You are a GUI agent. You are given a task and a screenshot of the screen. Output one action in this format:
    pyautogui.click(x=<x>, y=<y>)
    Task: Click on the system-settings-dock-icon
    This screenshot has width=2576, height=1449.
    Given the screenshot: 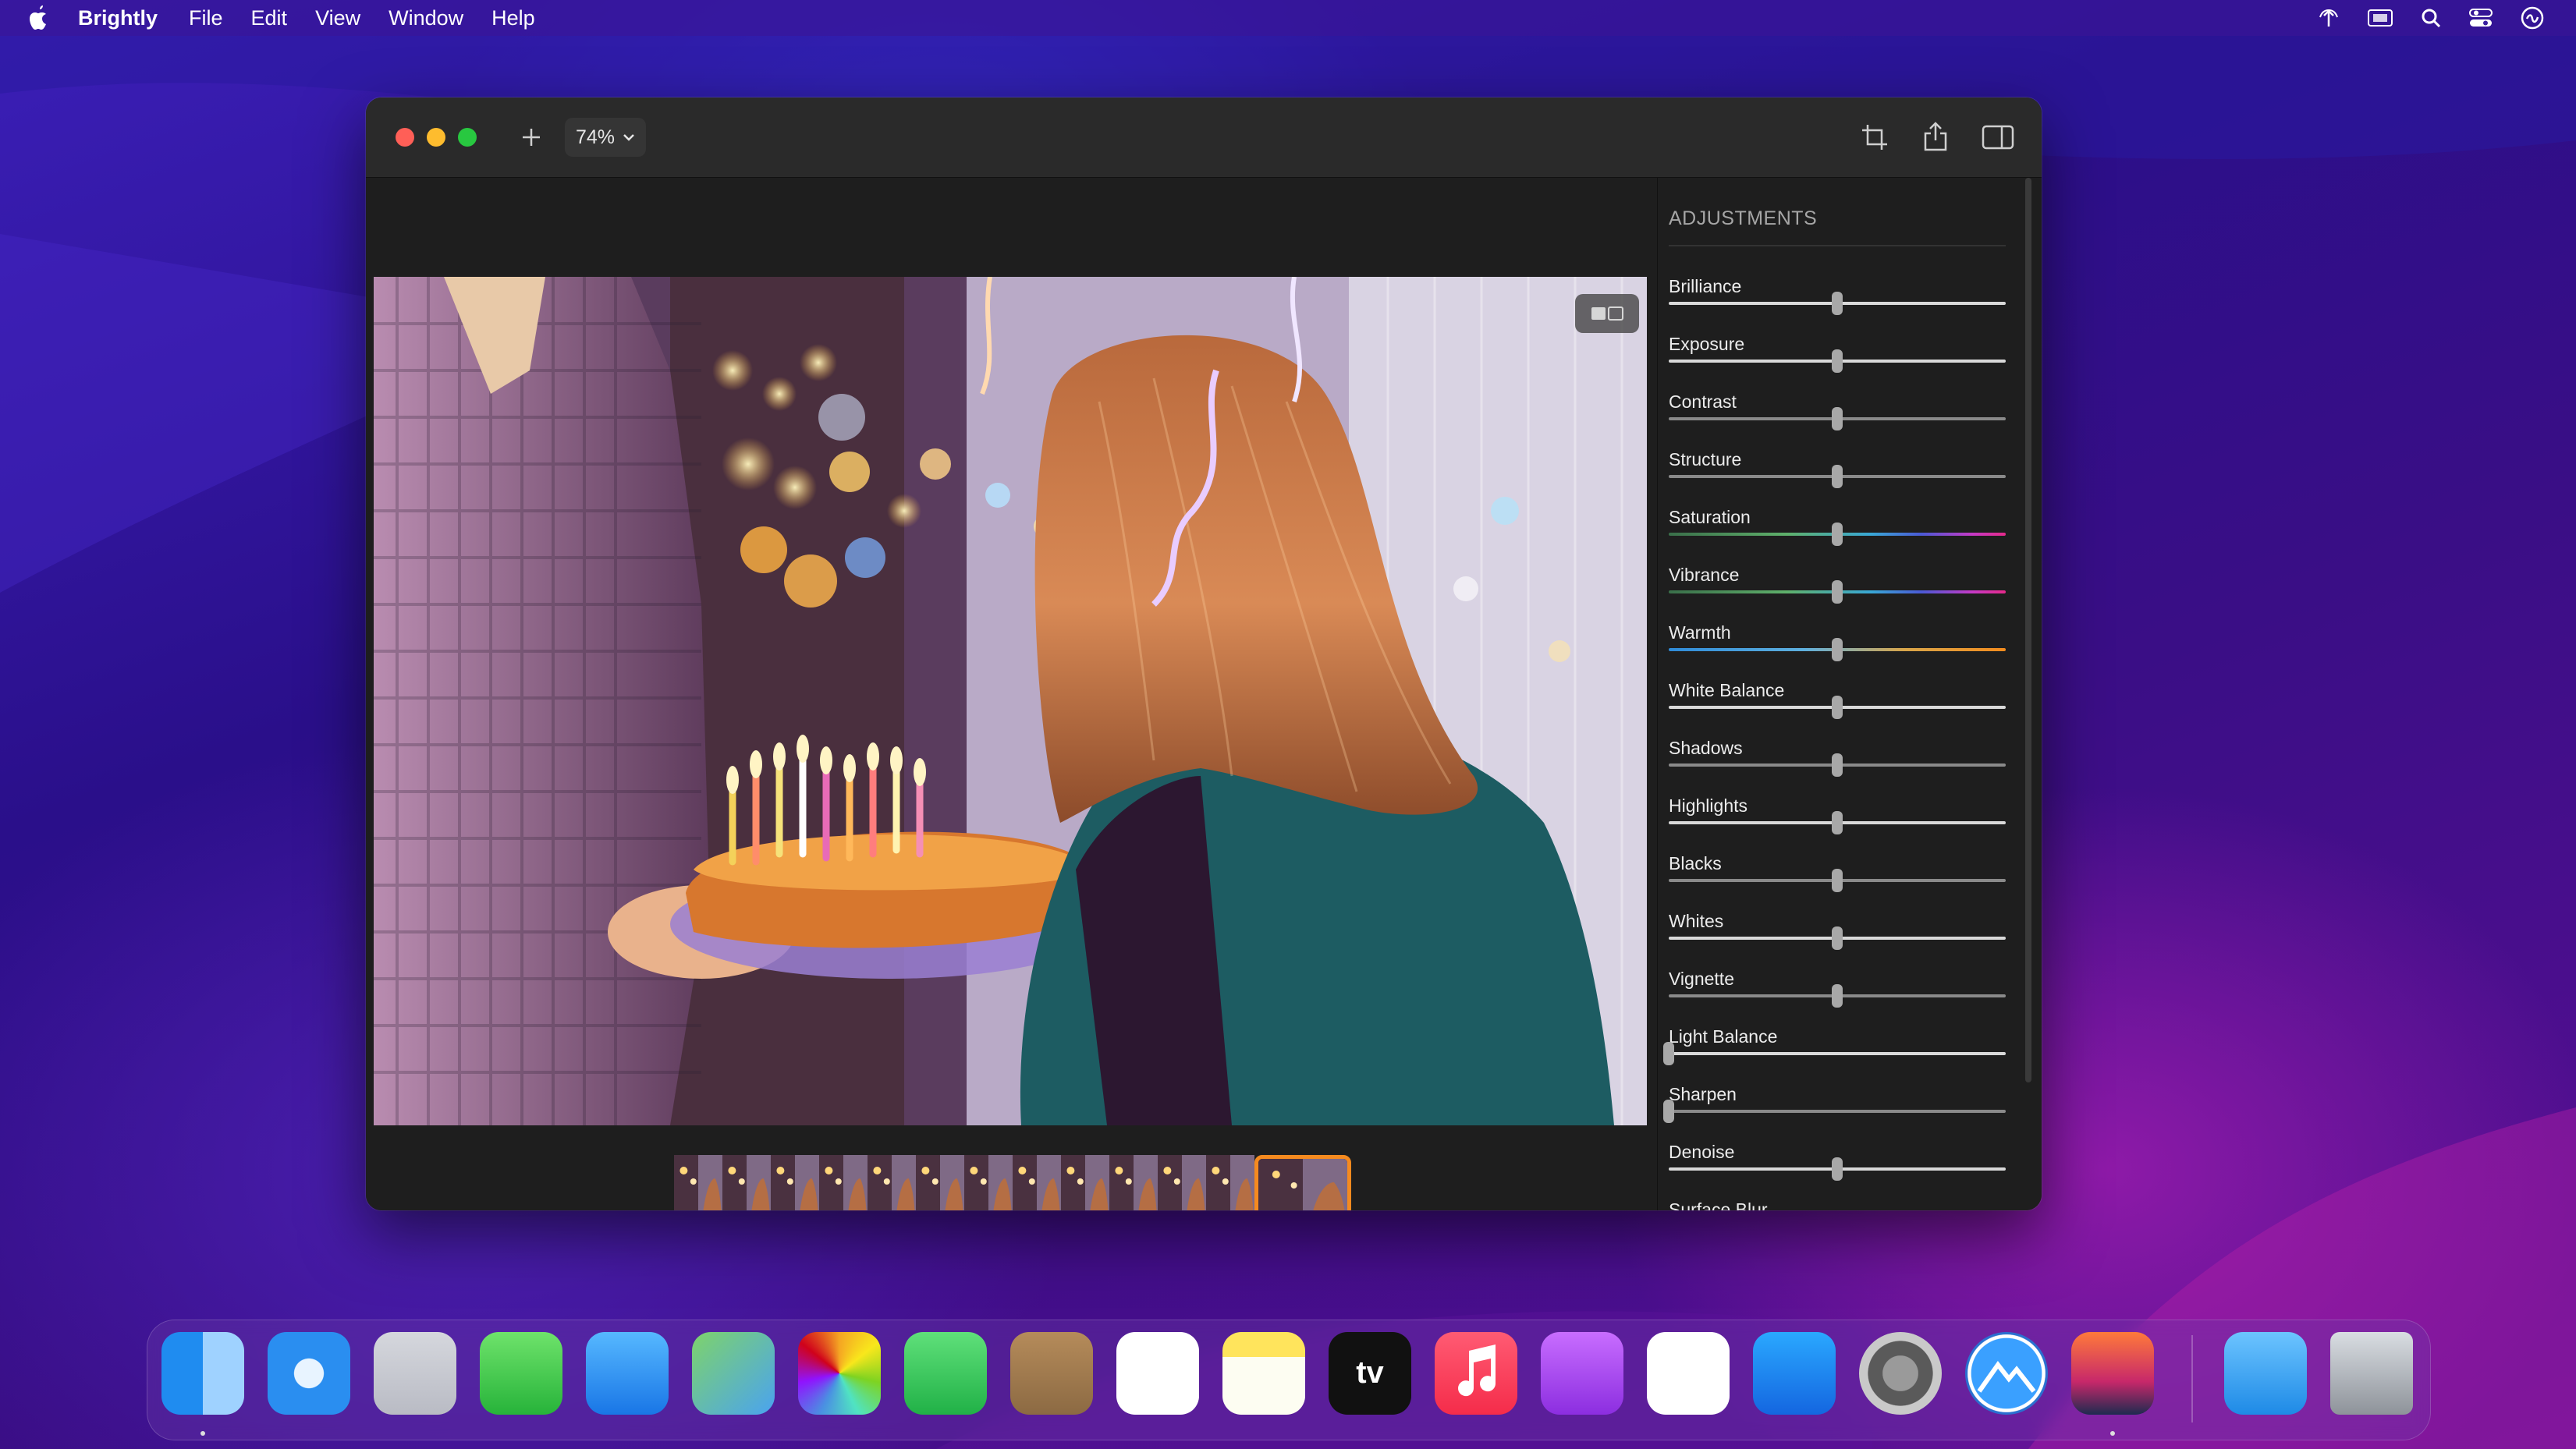 What is the action you would take?
    pyautogui.click(x=1900, y=1373)
    